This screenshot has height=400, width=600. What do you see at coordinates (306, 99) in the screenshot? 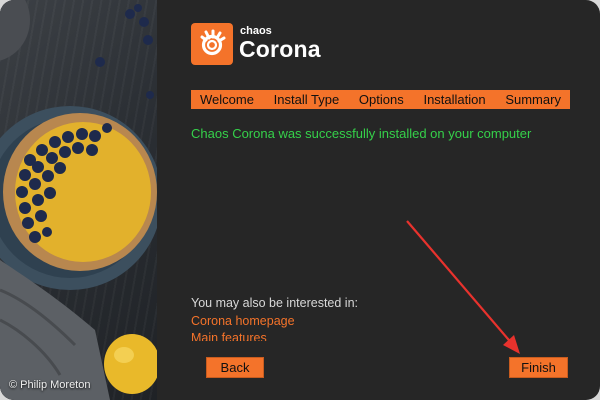
I see `step-install-type: Install Type` at bounding box center [306, 99].